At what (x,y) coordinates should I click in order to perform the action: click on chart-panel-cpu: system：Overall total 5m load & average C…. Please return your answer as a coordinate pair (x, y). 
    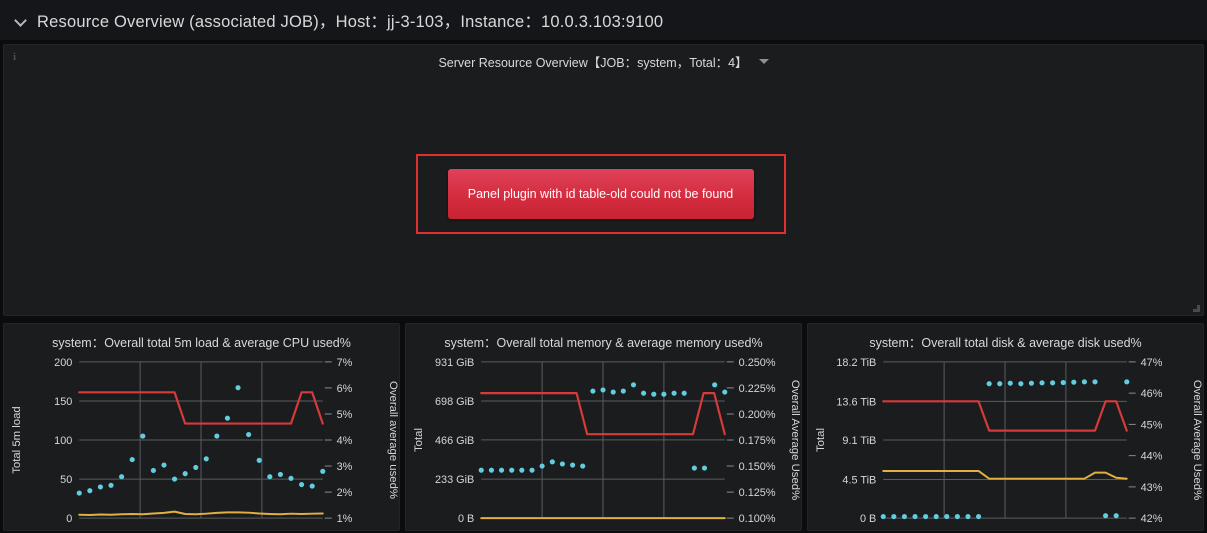
    Looking at the image, I should click on (201, 427).